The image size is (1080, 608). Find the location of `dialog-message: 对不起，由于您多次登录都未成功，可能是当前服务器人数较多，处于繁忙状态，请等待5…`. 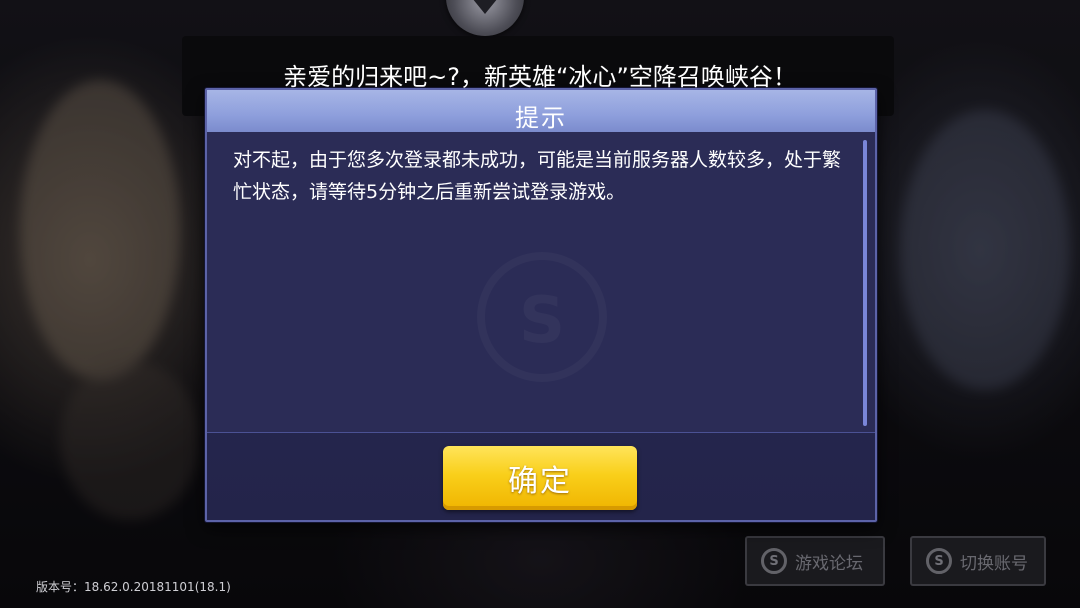

dialog-message: 对不起，由于您多次登录都未成功，可能是当前服务器人数较多，处于繁忙状态，请等待5… is located at coordinates (537, 176).